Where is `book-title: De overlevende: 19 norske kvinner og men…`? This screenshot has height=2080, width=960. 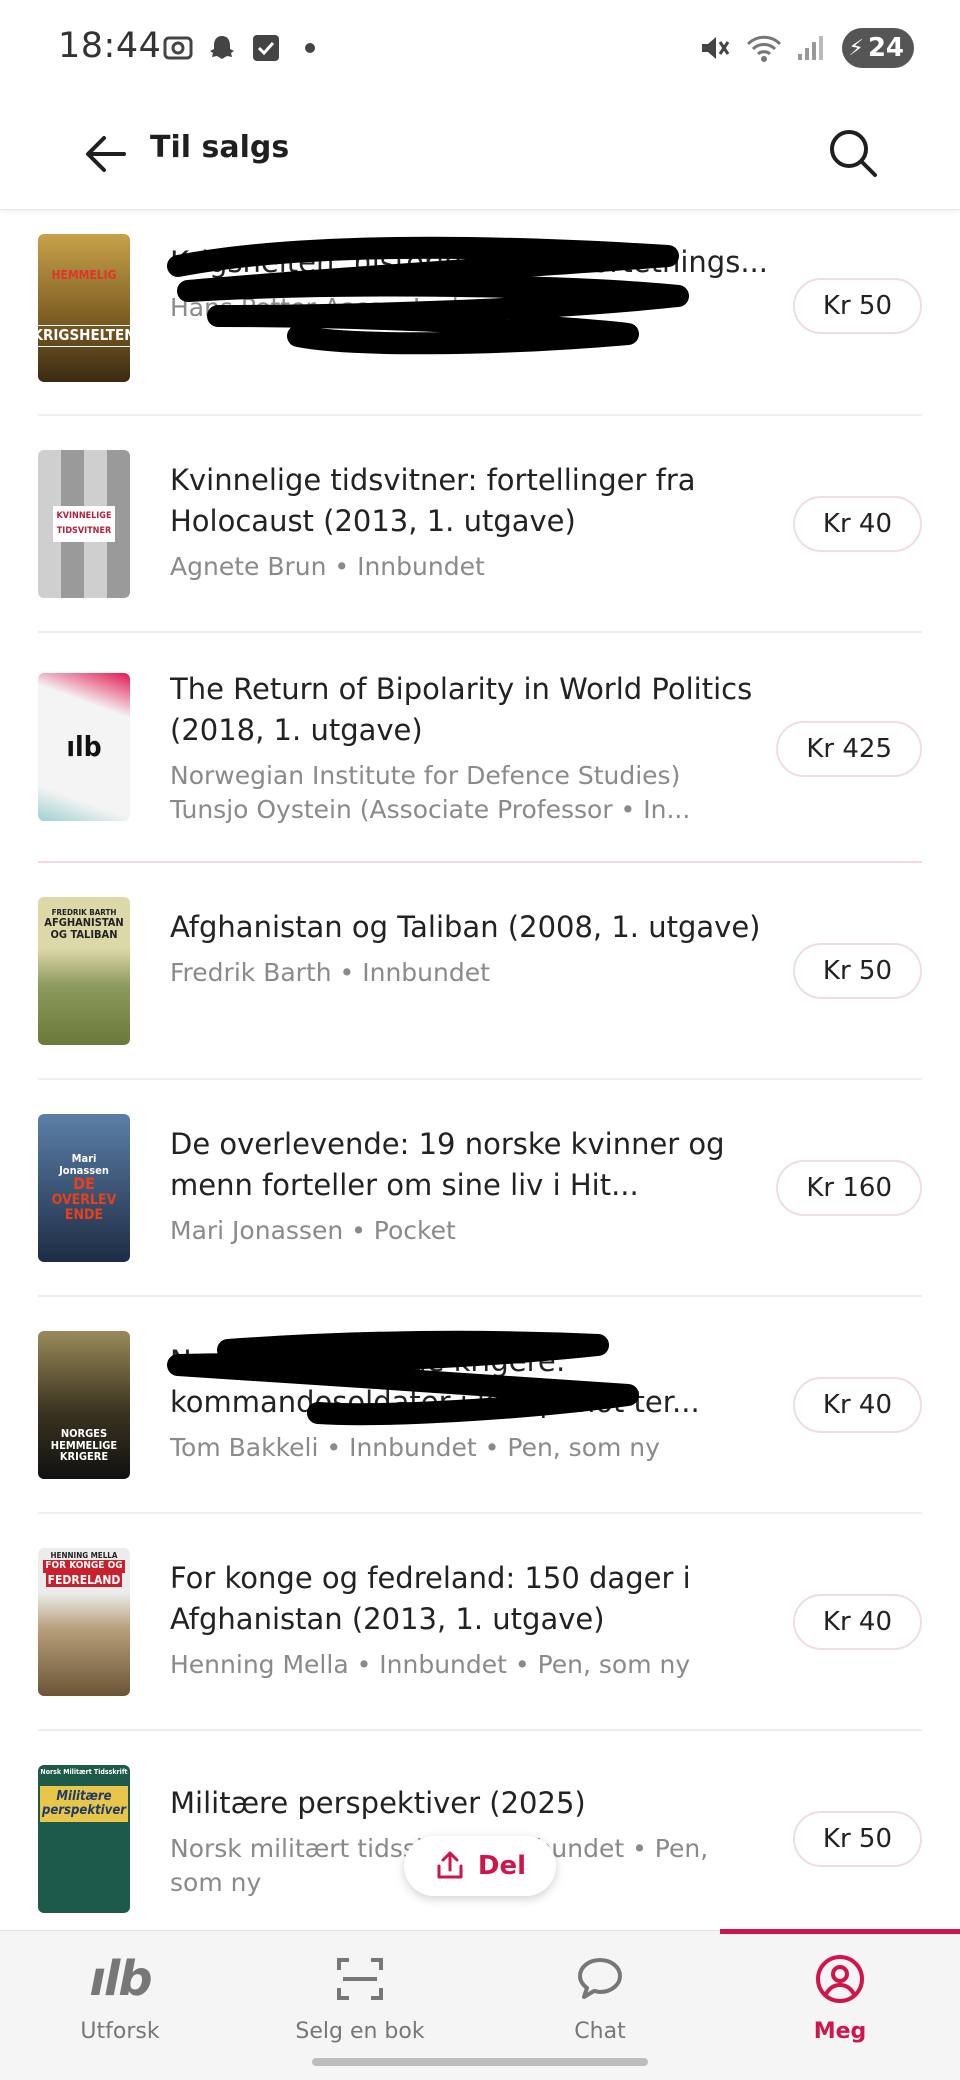
book-title: De overlevende: 19 norske kvinner og men… is located at coordinates (447, 1164).